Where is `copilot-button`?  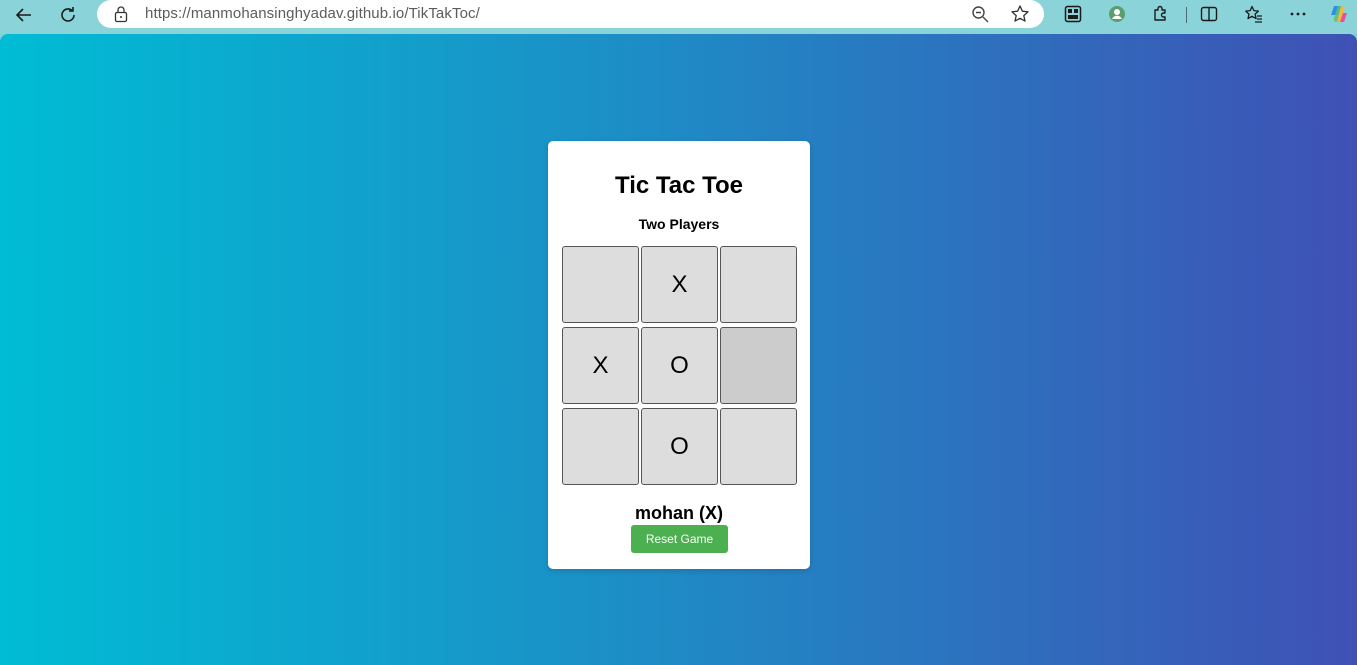
copilot-button is located at coordinates (1339, 14).